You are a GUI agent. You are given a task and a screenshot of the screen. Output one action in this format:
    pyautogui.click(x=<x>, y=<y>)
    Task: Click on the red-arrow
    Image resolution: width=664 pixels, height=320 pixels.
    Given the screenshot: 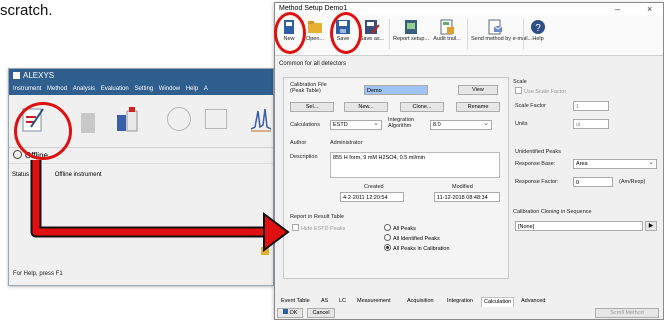 What is the action you would take?
    pyautogui.click(x=160, y=206)
    